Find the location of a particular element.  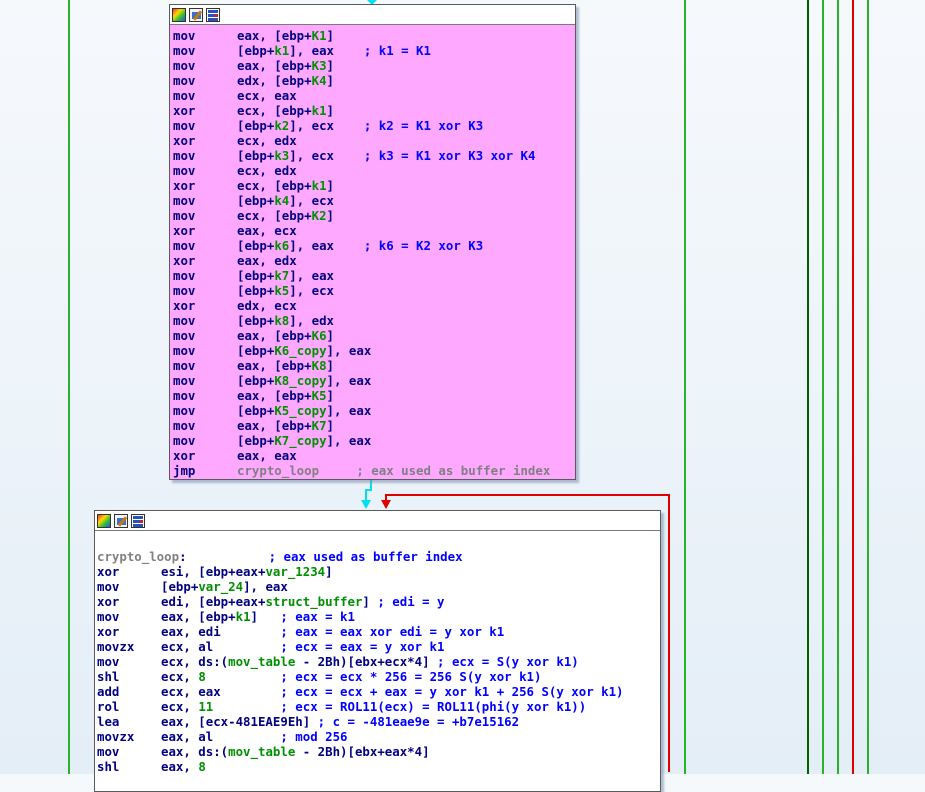

instruction-line: mov [ebp+k4], ecx is located at coordinates (374, 200).